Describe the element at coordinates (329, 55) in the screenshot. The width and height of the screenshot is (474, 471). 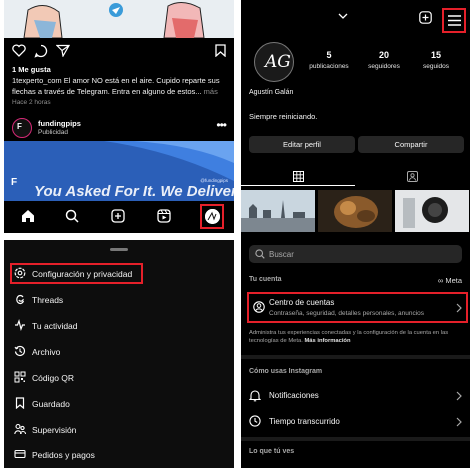
I see `stat-value: 5` at that location.